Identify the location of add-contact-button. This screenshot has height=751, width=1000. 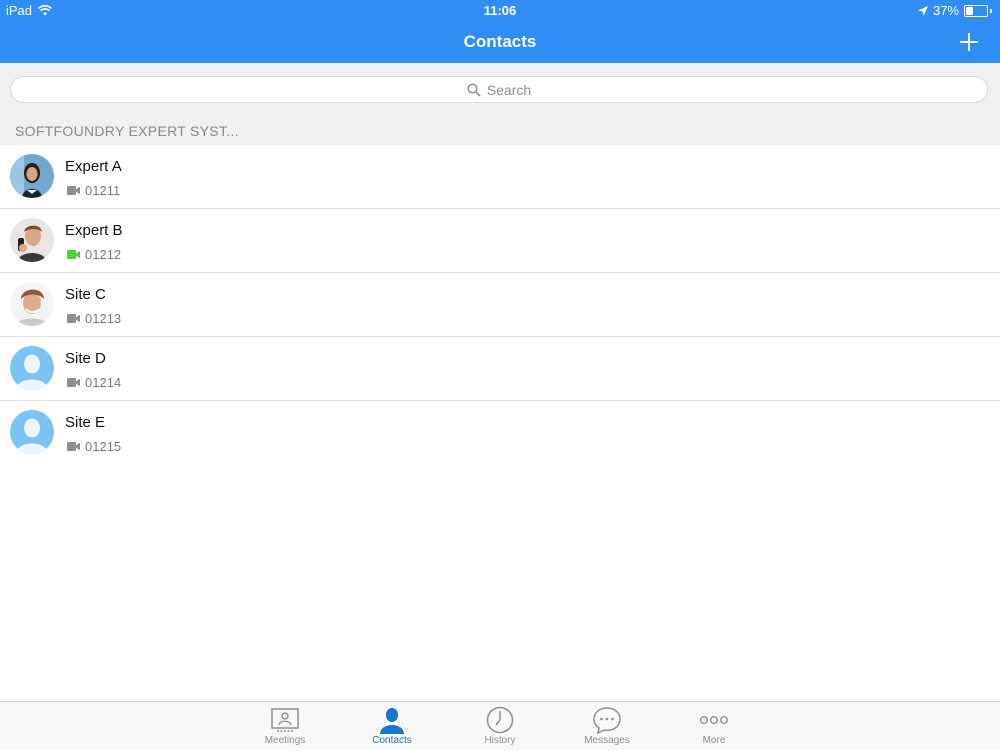
(969, 42).